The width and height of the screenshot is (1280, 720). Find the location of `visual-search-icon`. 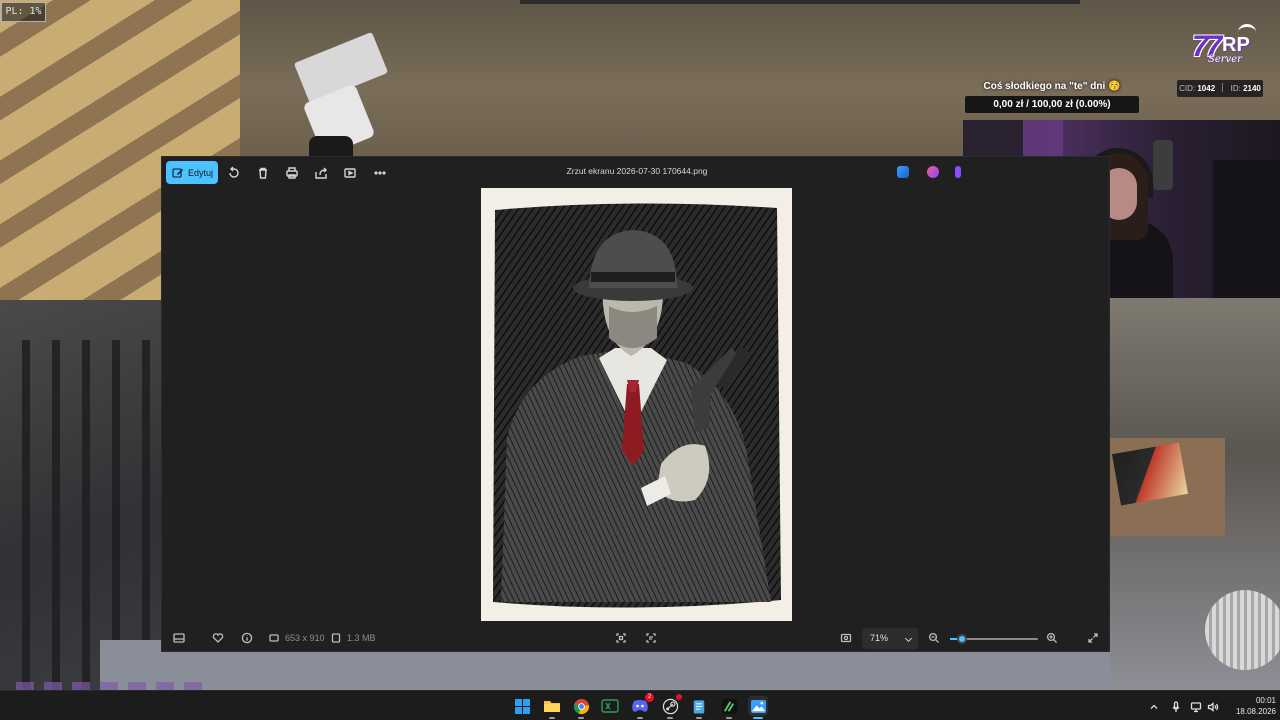

visual-search-icon is located at coordinates (651, 638).